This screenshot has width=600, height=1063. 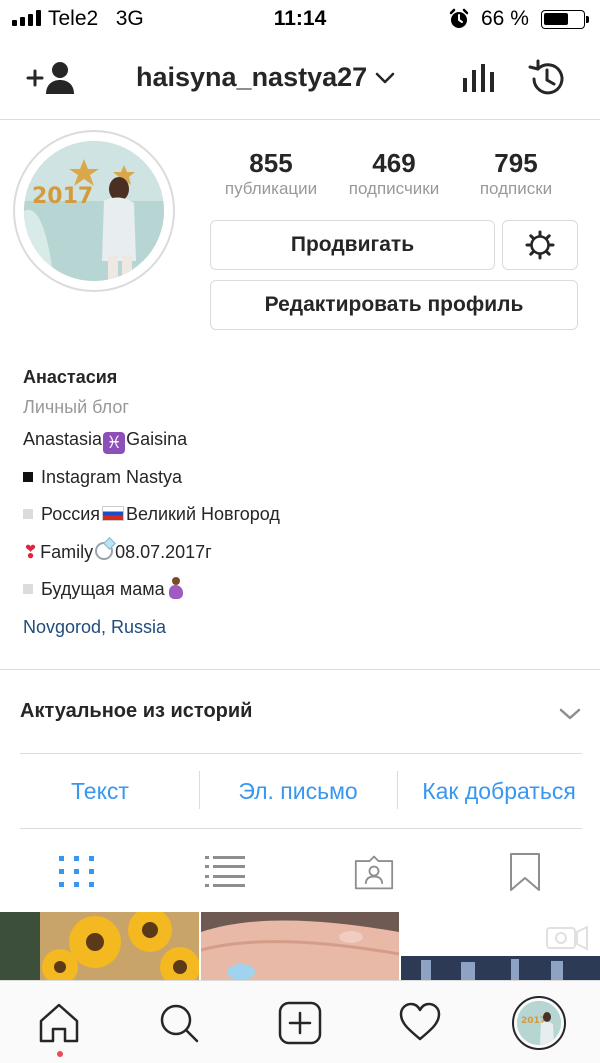 I want to click on battery-icon, so click(x=565, y=19).